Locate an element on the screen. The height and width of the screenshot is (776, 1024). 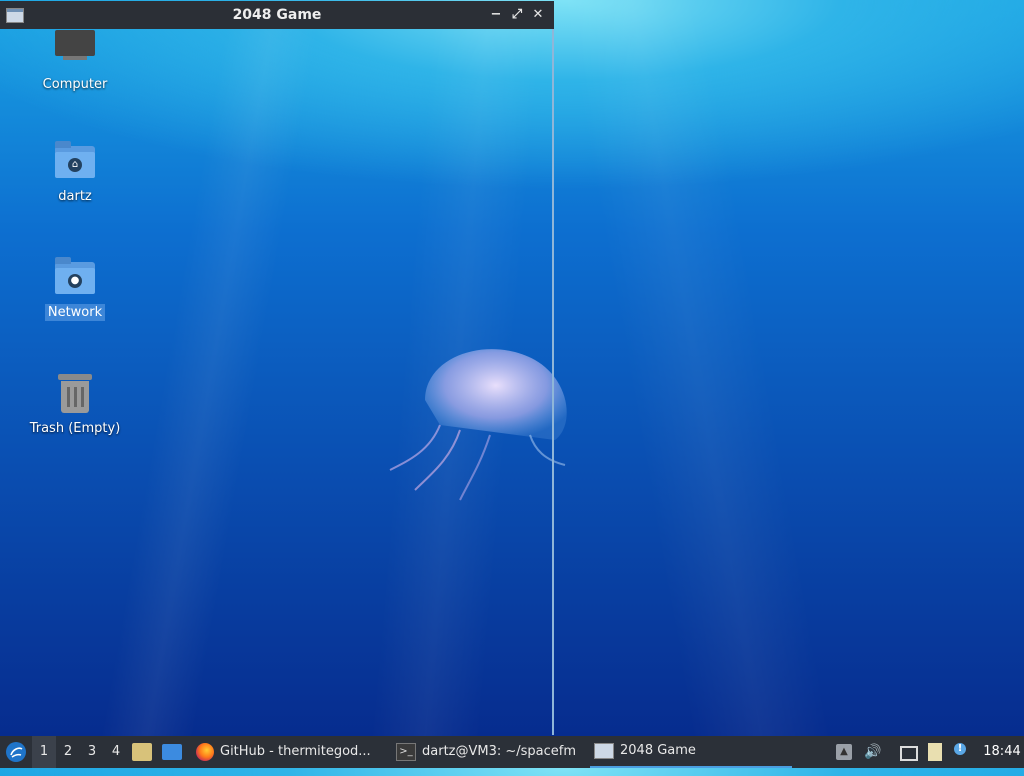
start-menu-button is located at coordinates (16, 752).